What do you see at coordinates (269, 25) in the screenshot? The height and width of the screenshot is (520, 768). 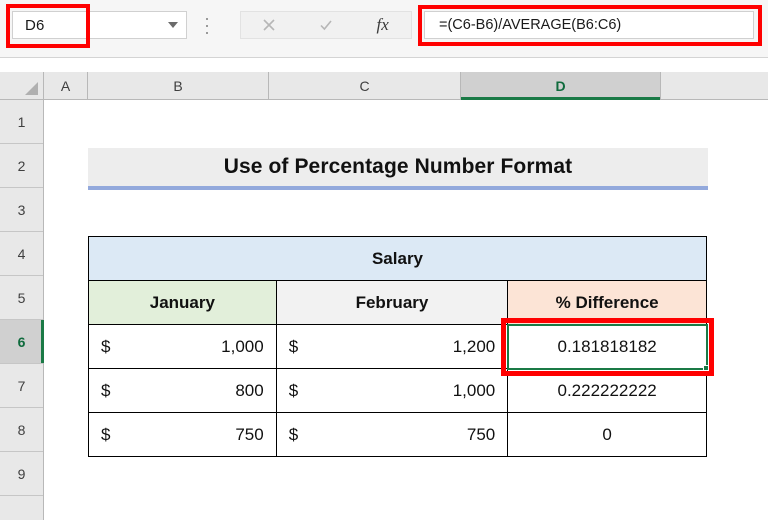 I see `cancel-x-icon` at bounding box center [269, 25].